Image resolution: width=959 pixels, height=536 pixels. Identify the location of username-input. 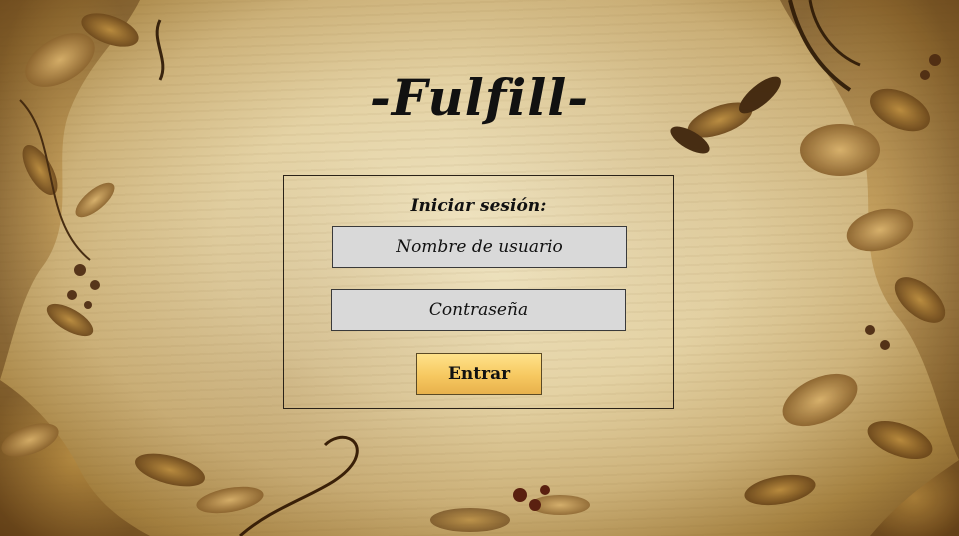
(479, 247).